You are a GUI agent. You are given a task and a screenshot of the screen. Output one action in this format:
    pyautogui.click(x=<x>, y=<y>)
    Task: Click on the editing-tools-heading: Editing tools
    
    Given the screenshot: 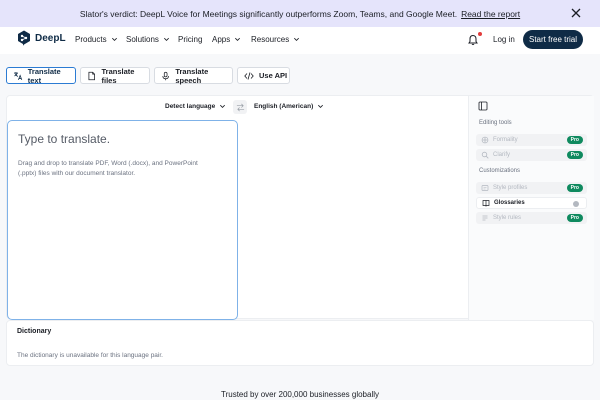 What is the action you would take?
    pyautogui.click(x=495, y=123)
    